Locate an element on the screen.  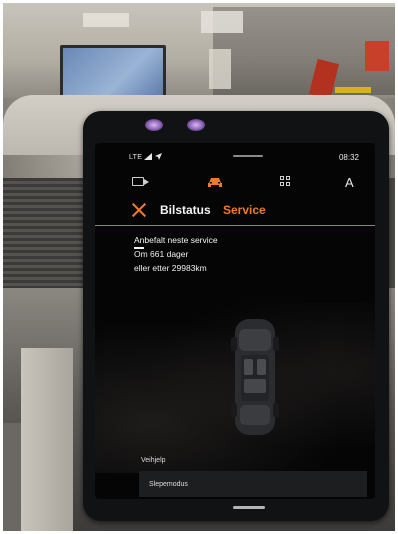
console-side is located at coordinates (12, 477).